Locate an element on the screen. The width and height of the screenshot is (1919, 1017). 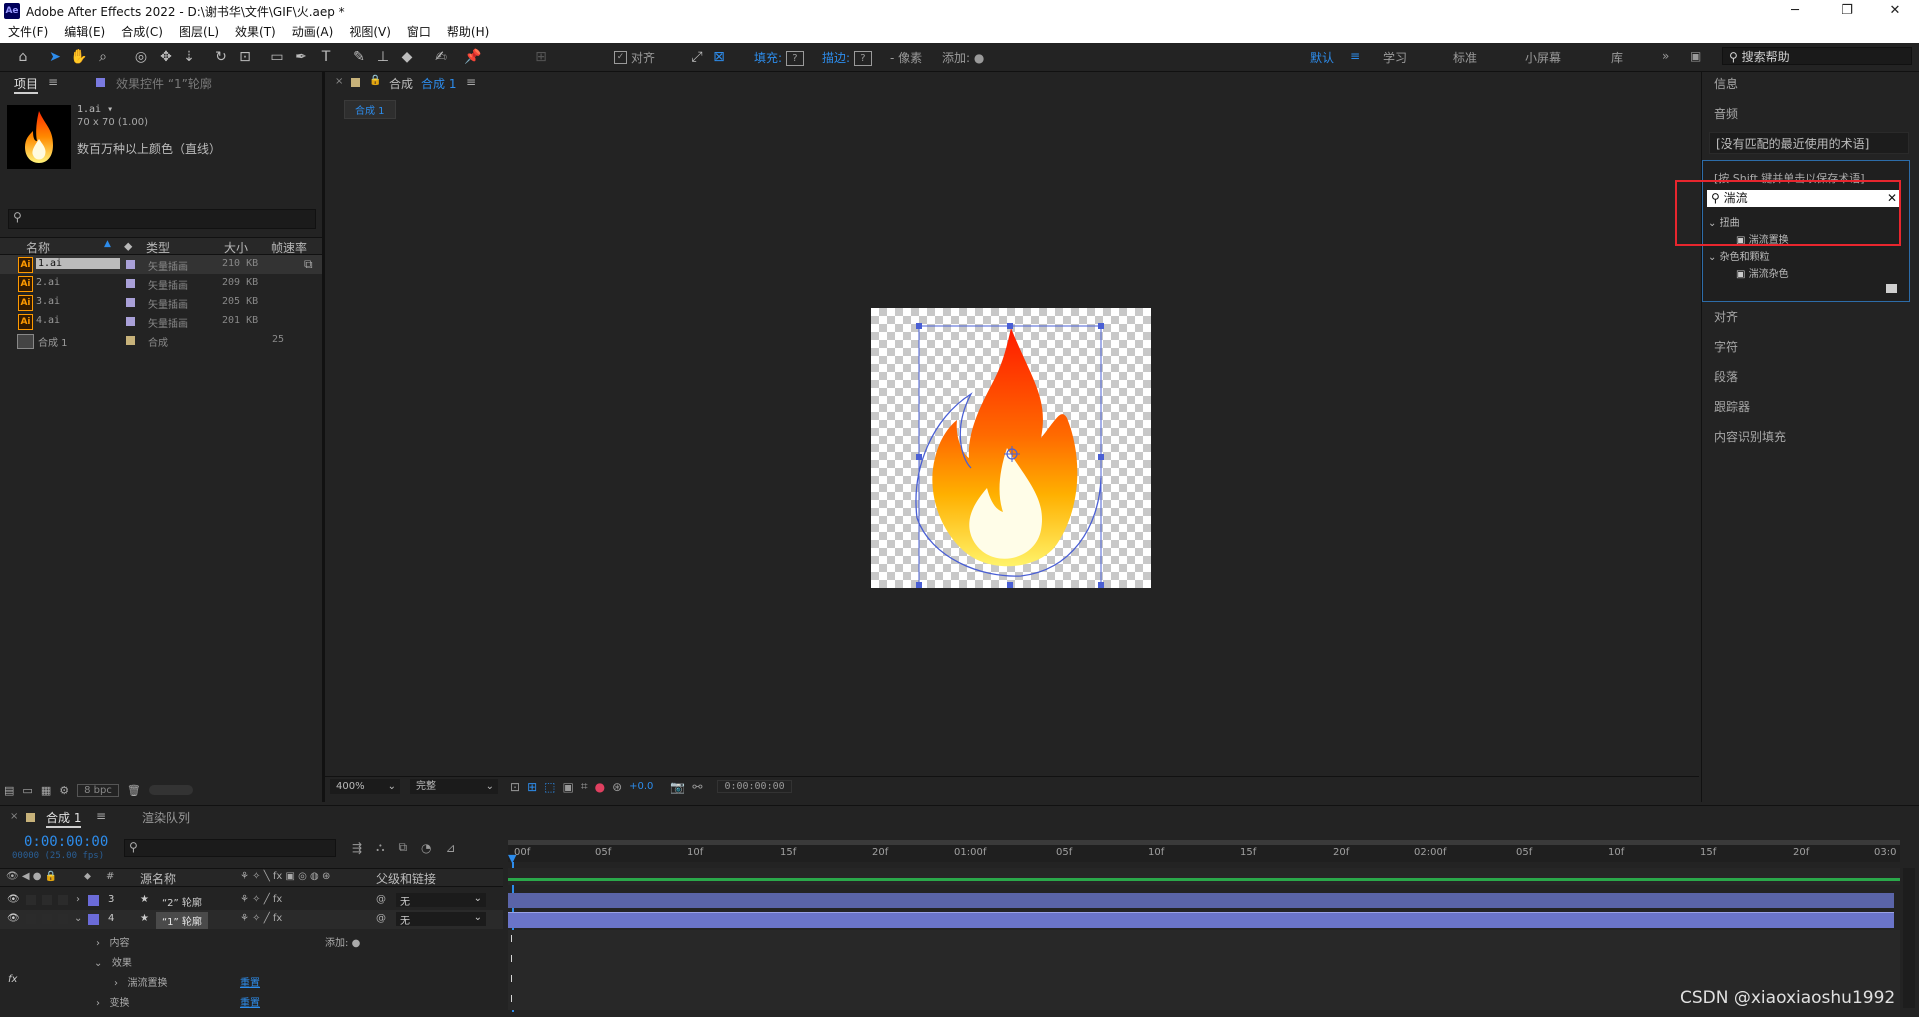
home-icon: ⌂ is located at coordinates (23, 57).